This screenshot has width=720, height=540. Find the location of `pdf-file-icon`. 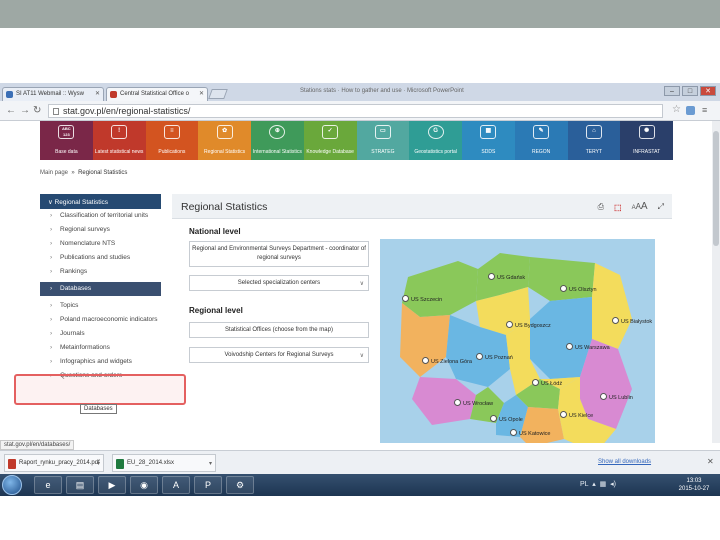

pdf-file-icon is located at coordinates (12, 464).